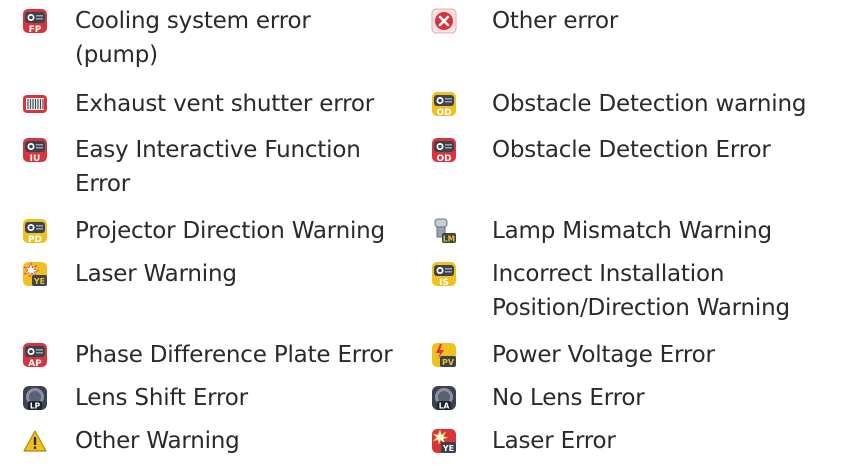 This screenshot has width=849, height=465. Describe the element at coordinates (35, 363) in the screenshot. I see `svg-text: AP` at that location.